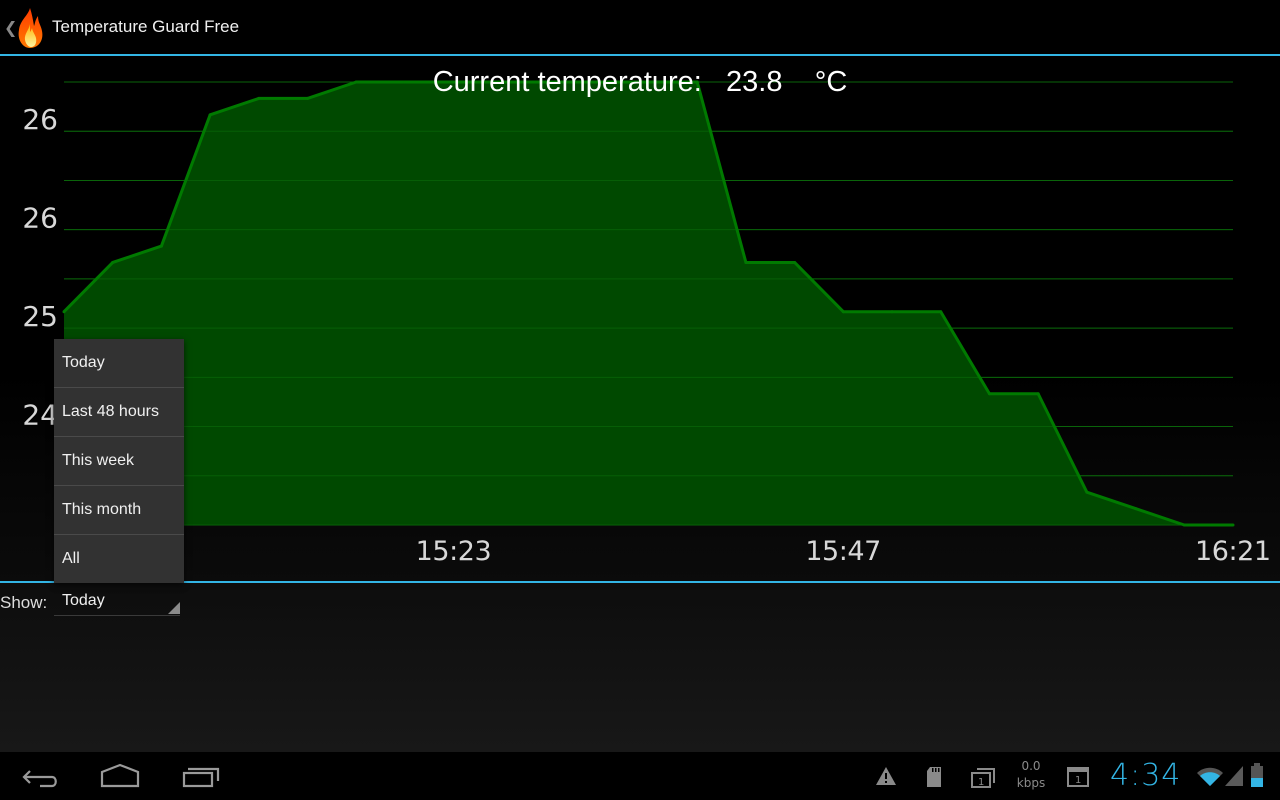  I want to click on spinner-selected-value: Today, so click(83, 600).